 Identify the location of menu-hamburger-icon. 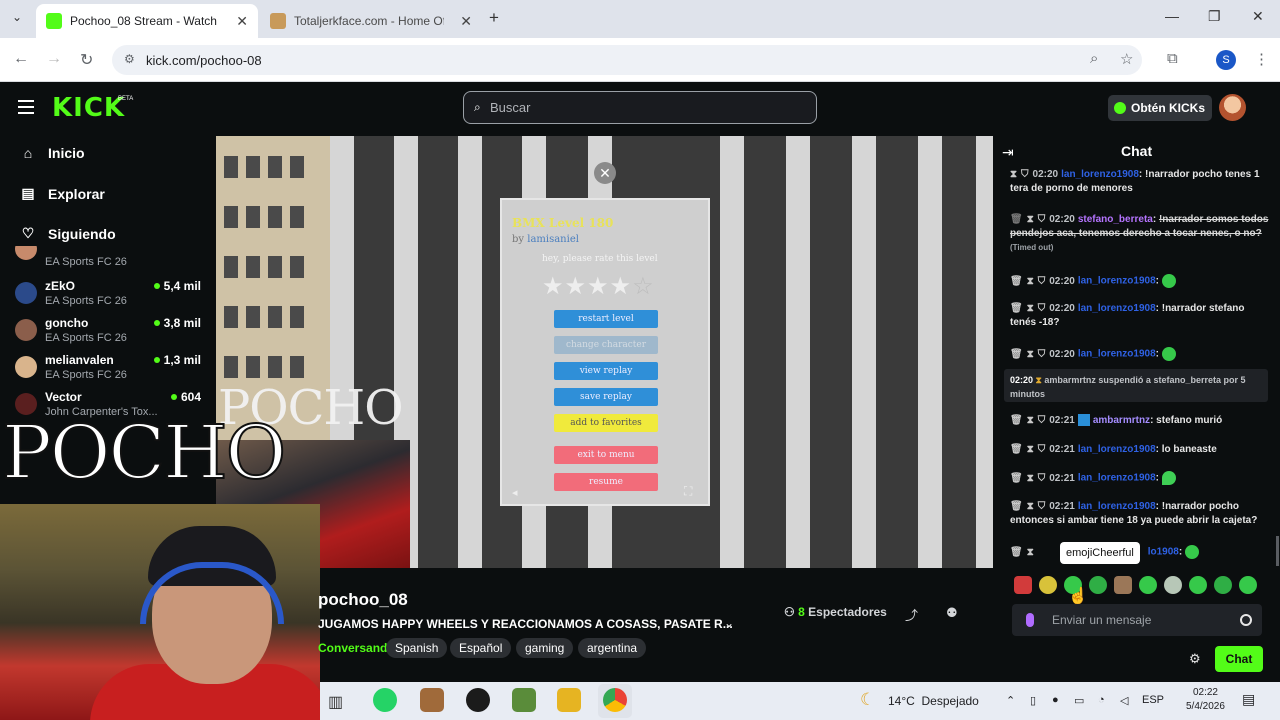
(26, 107).